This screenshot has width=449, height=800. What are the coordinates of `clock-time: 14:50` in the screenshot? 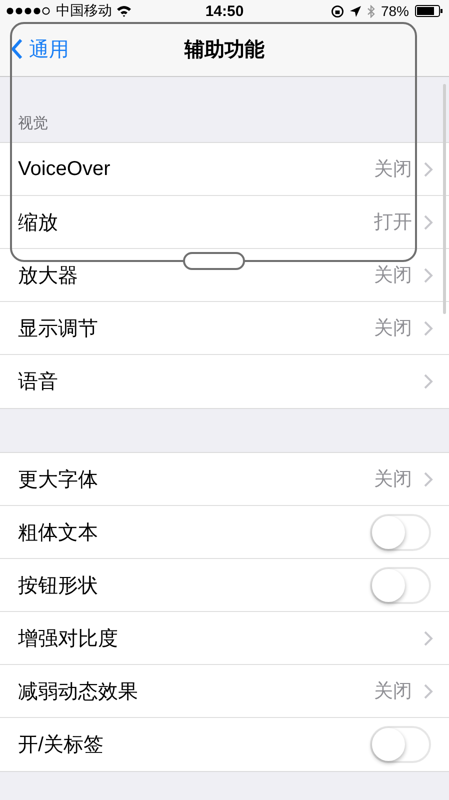 It's located at (224, 11).